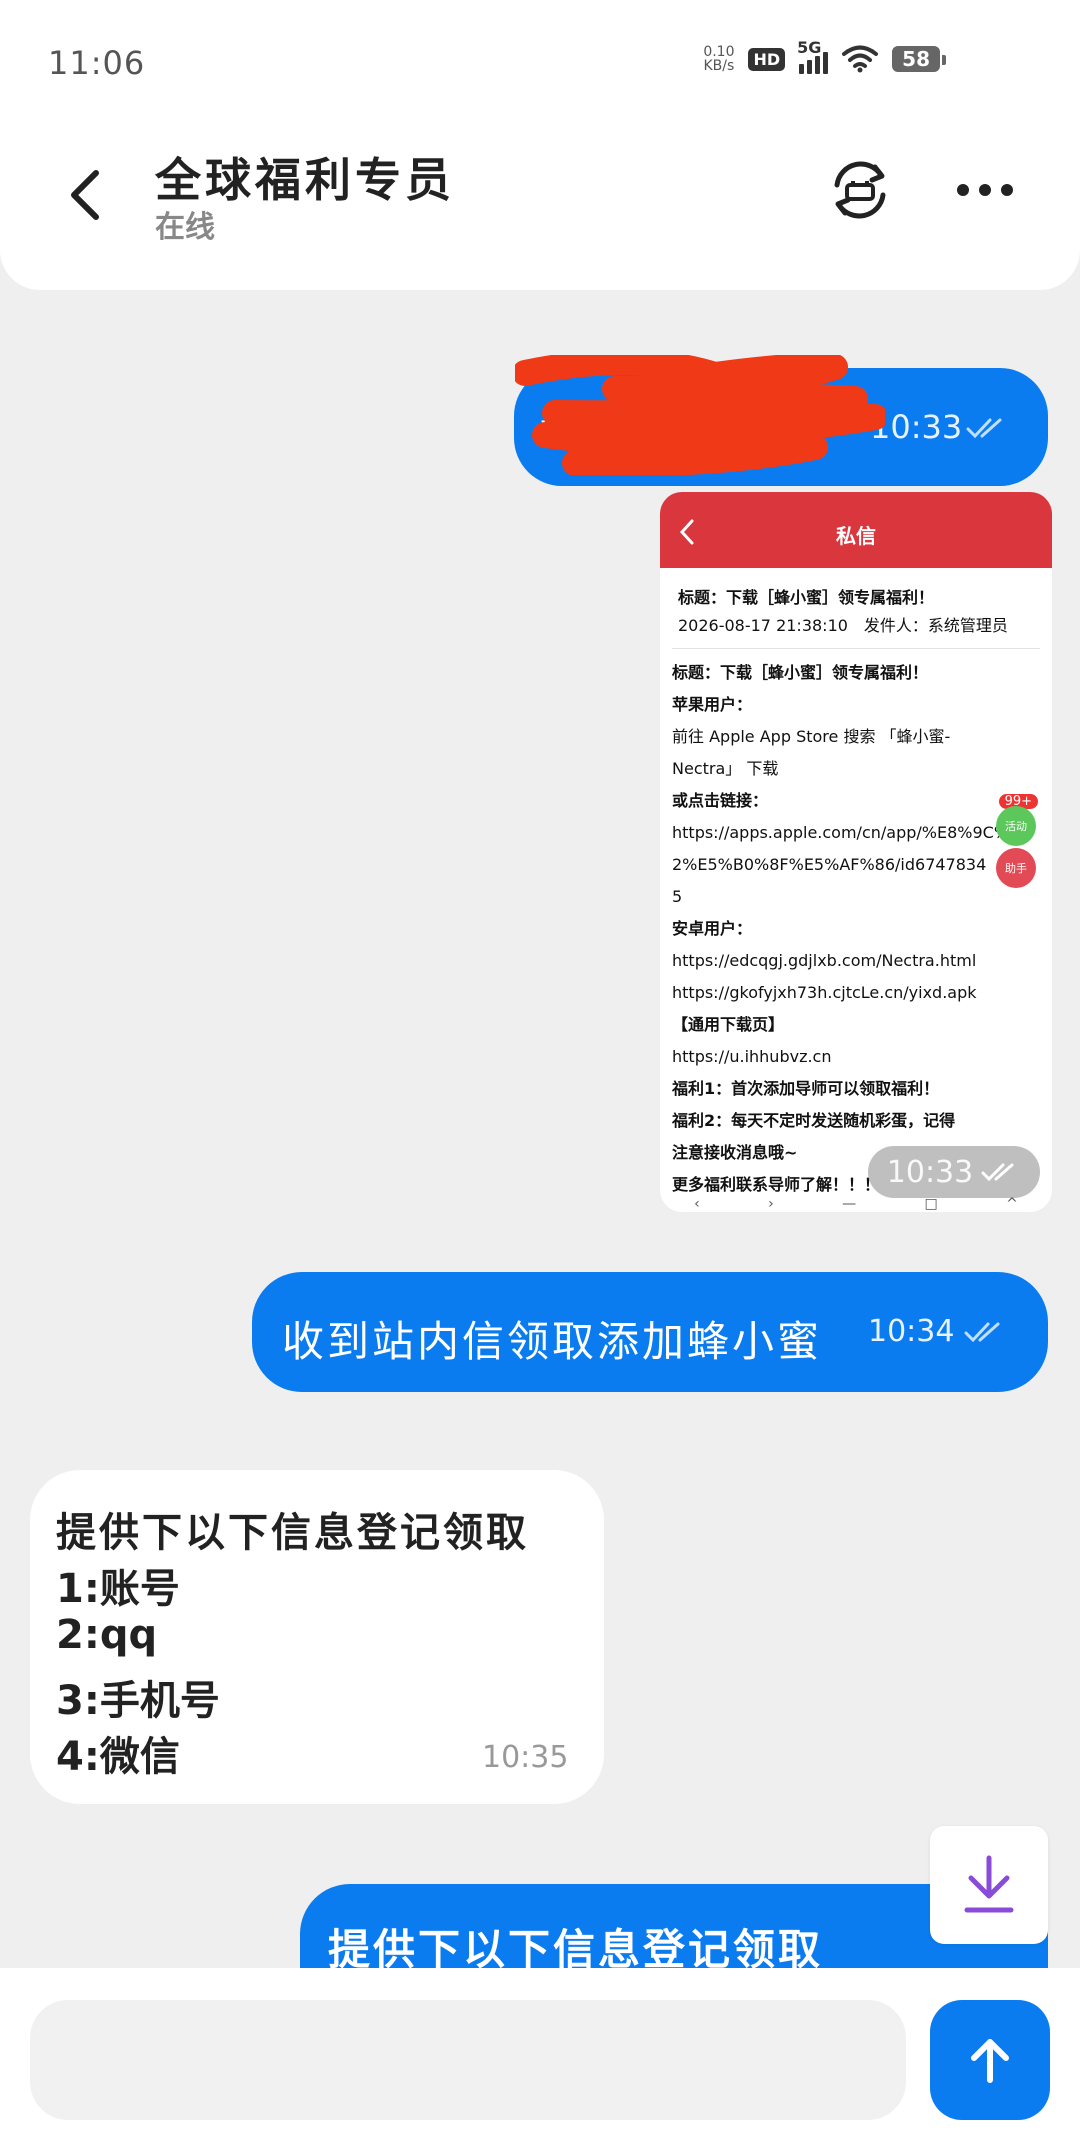 This screenshot has height=2134, width=1080. I want to click on incoming-message: 提供下以下信息登记领取 1:账号 2:qq 3:手机号 4:微信 10:35, so click(317, 1637).